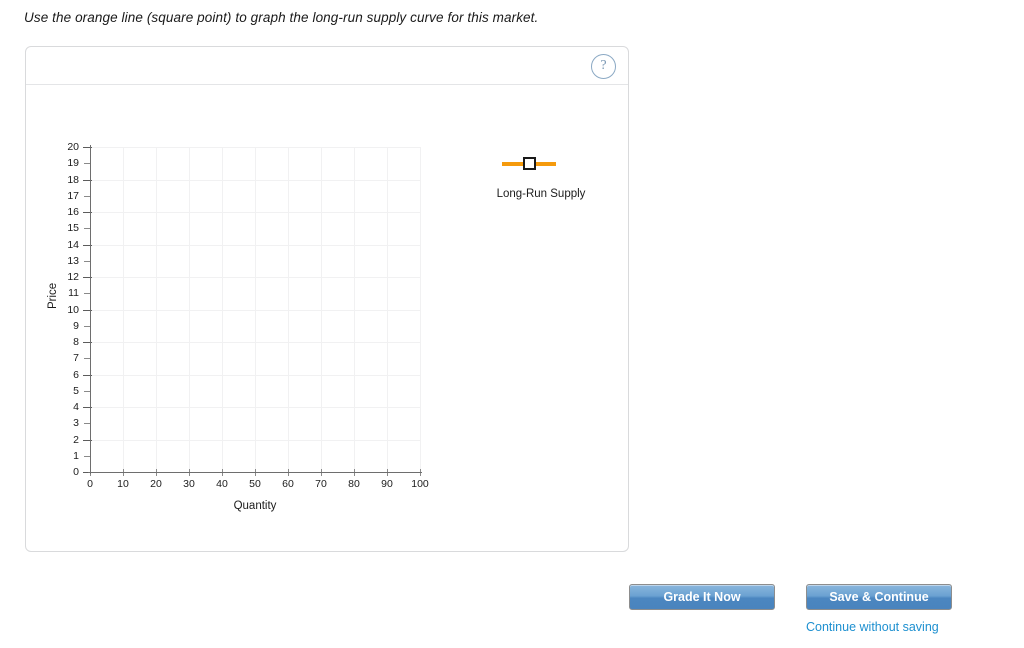 The height and width of the screenshot is (648, 1024). What do you see at coordinates (76, 342) in the screenshot?
I see `y-axis-tick-label: 8` at bounding box center [76, 342].